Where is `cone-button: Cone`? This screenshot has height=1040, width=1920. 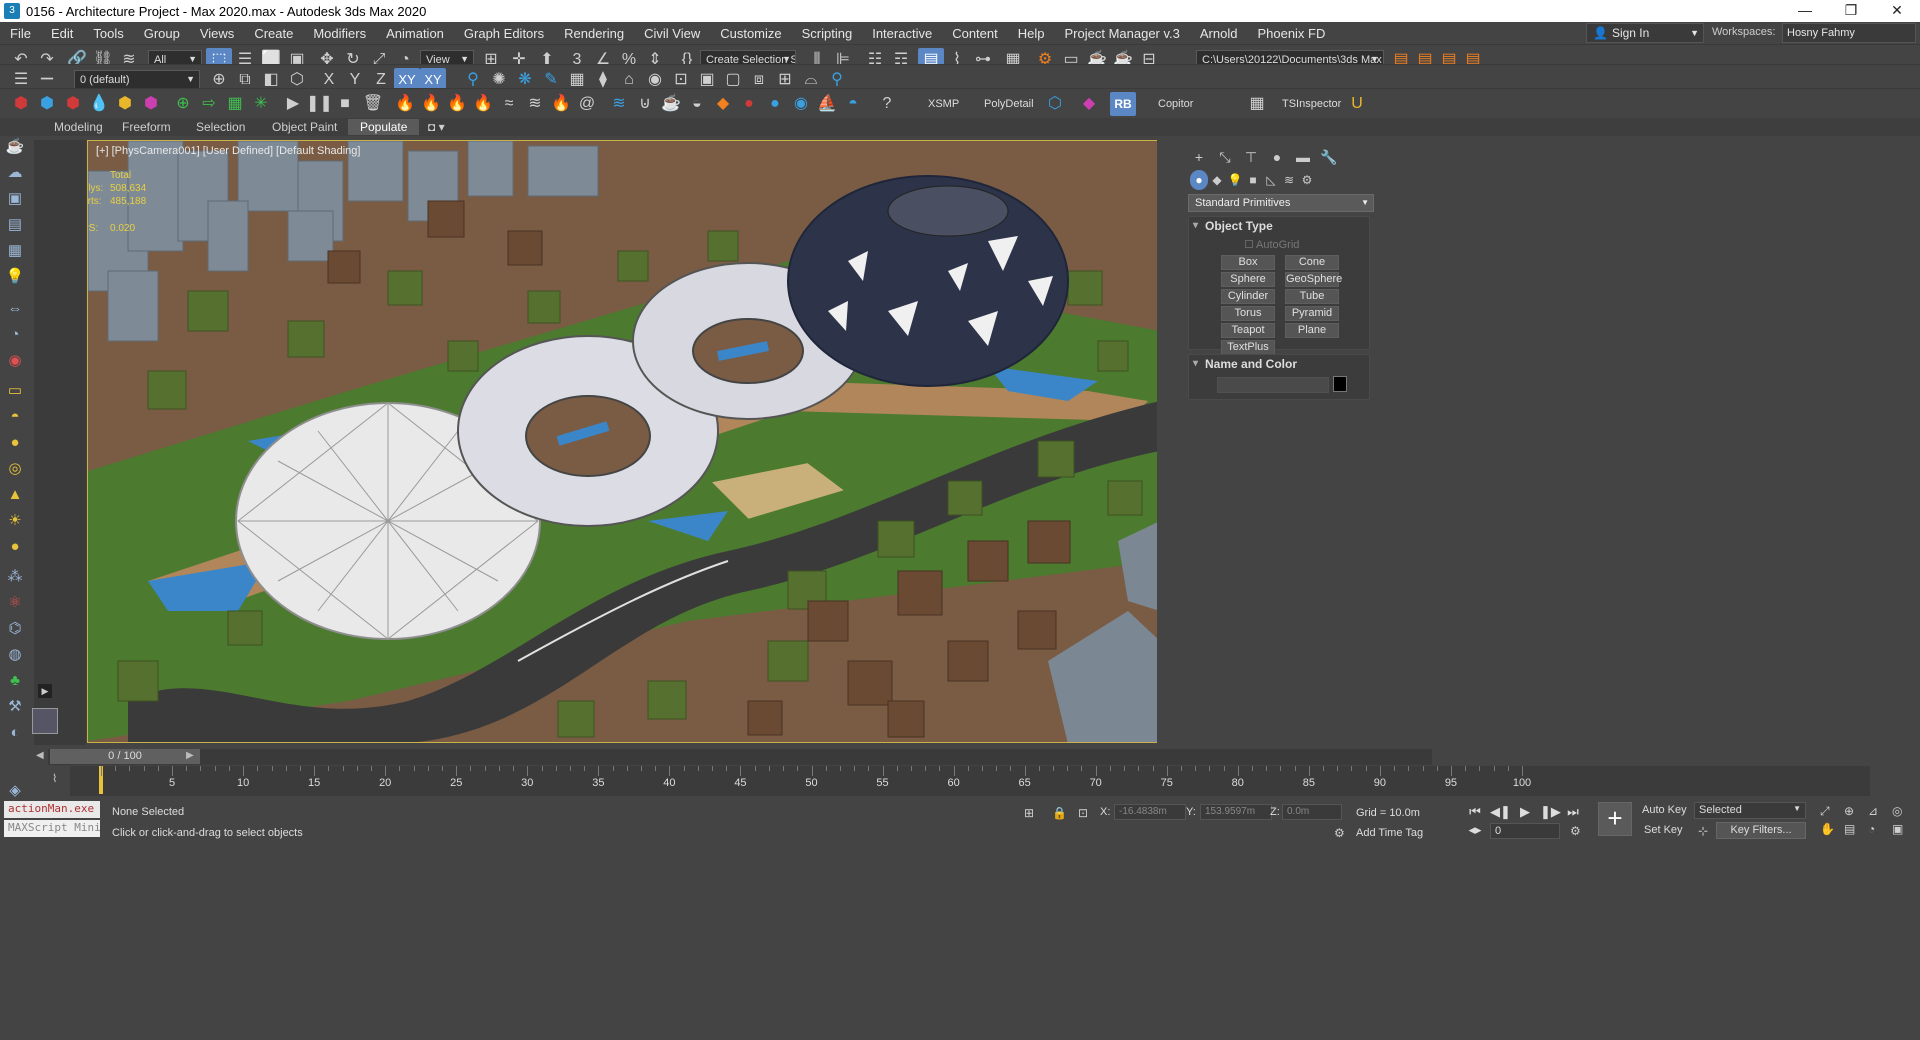
cone-button: Cone is located at coordinates (1312, 262).